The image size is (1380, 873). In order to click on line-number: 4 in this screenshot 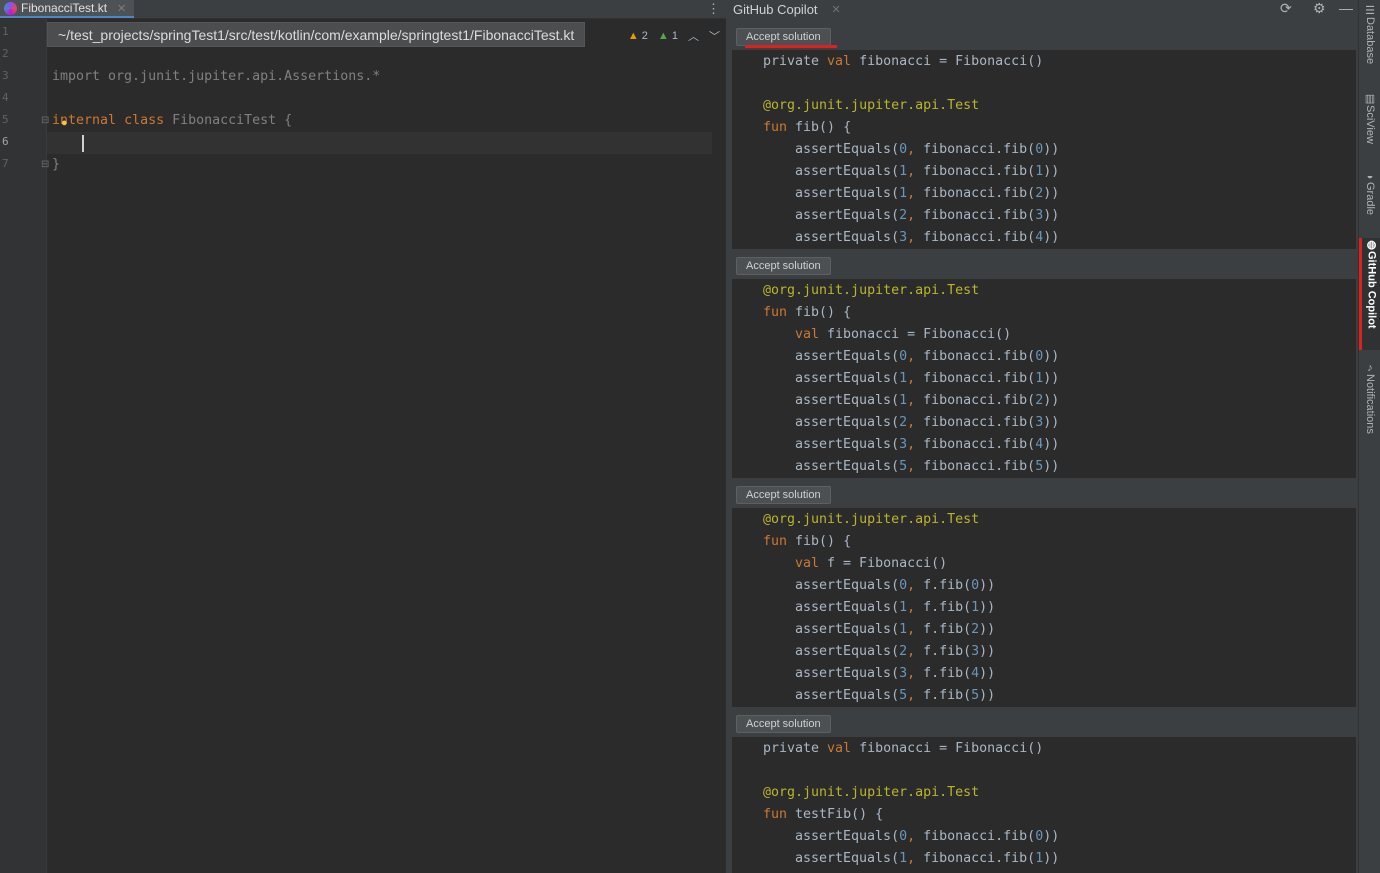, I will do `click(5, 97)`.